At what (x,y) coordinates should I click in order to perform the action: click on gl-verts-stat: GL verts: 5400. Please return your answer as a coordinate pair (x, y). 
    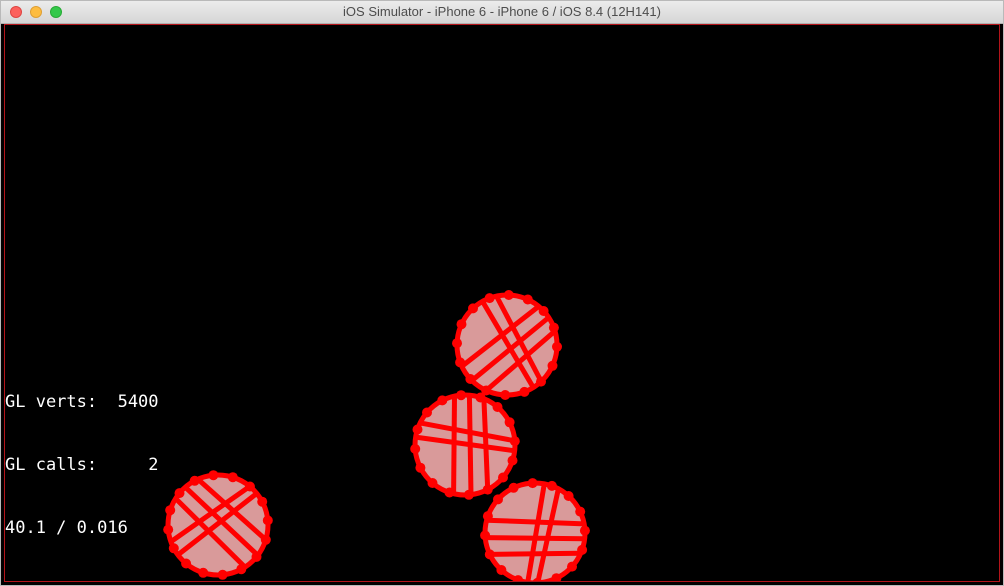
    Looking at the image, I should click on (82, 402).